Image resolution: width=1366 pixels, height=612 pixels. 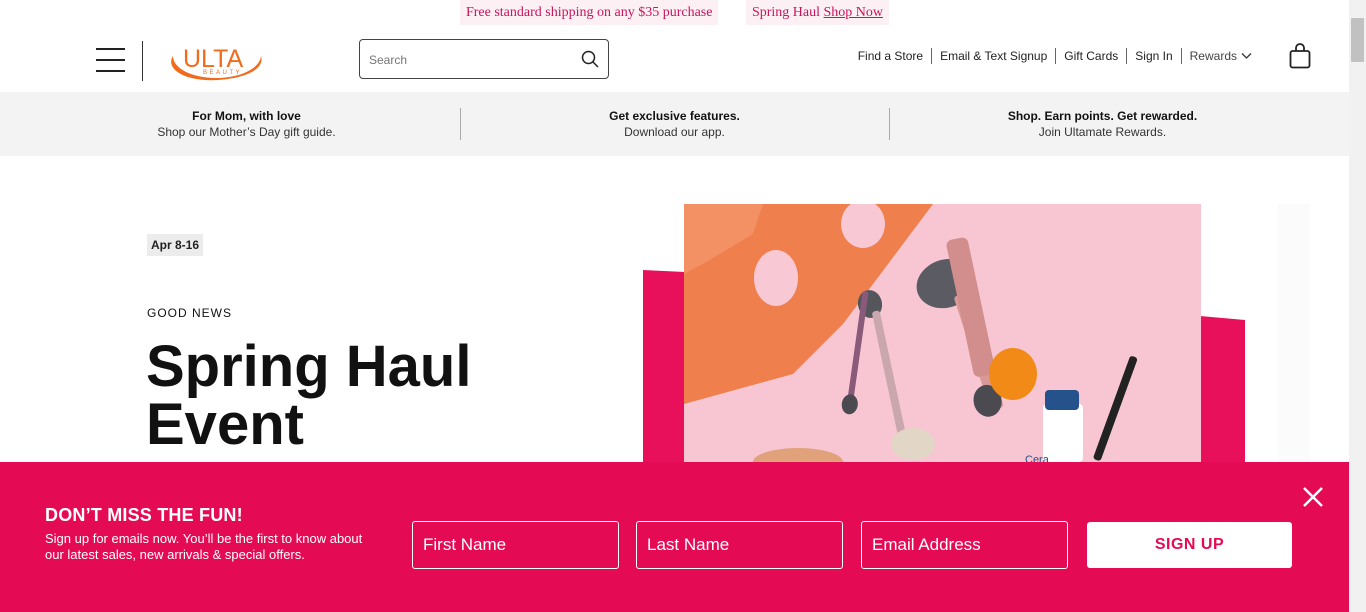 What do you see at coordinates (1246, 56) in the screenshot?
I see `chevron-down-icon` at bounding box center [1246, 56].